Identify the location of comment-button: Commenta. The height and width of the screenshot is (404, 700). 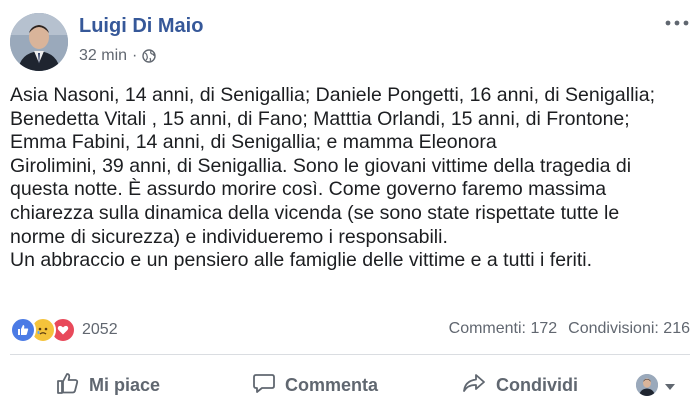
(315, 385).